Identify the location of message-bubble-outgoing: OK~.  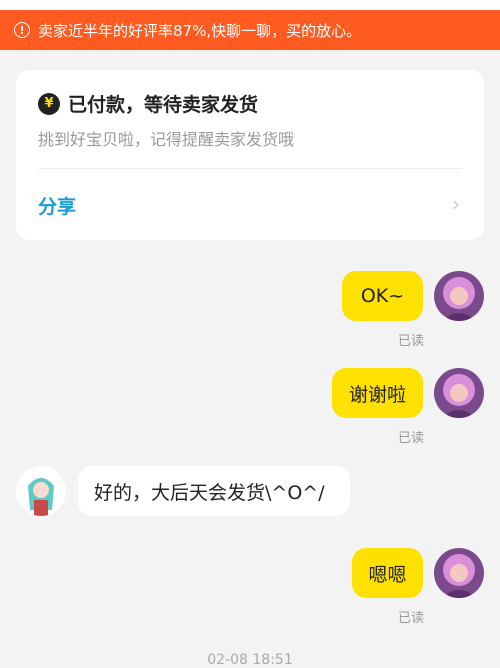
(382, 296).